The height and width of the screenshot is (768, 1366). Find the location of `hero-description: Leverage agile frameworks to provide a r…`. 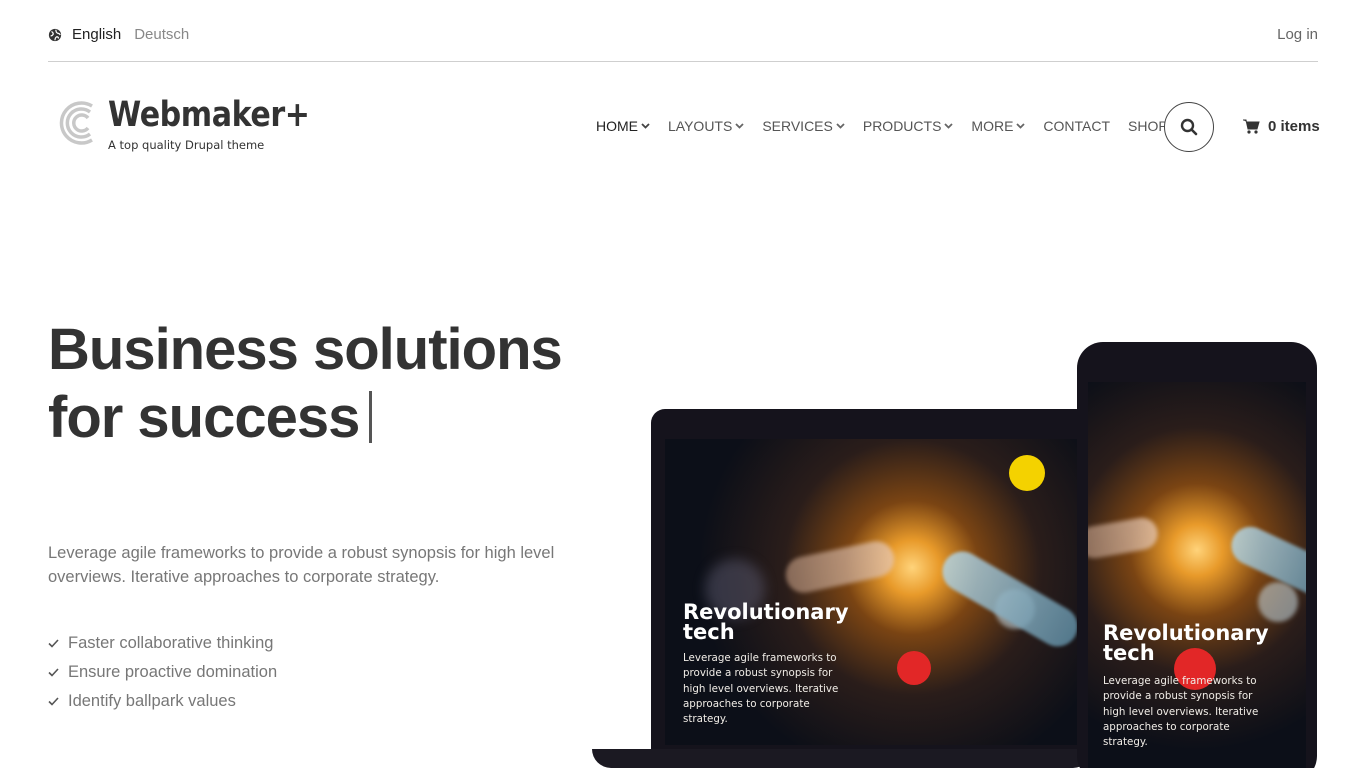

hero-description: Leverage agile frameworks to provide a r… is located at coordinates (301, 565).